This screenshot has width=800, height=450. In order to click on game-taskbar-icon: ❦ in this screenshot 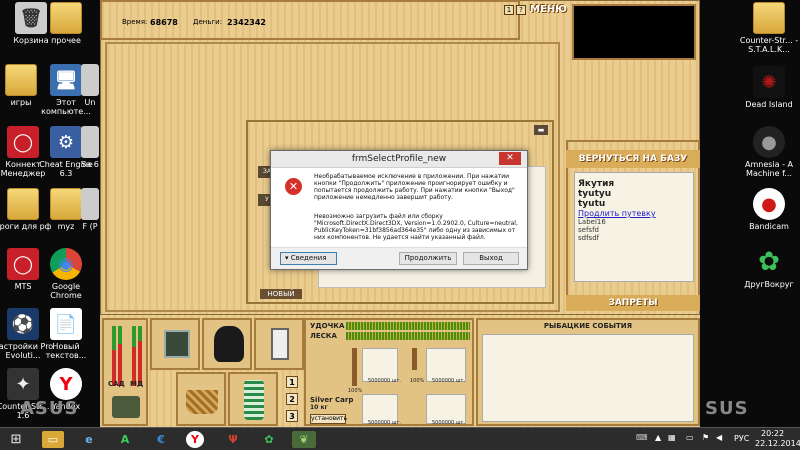, I will do `click(304, 439)`.